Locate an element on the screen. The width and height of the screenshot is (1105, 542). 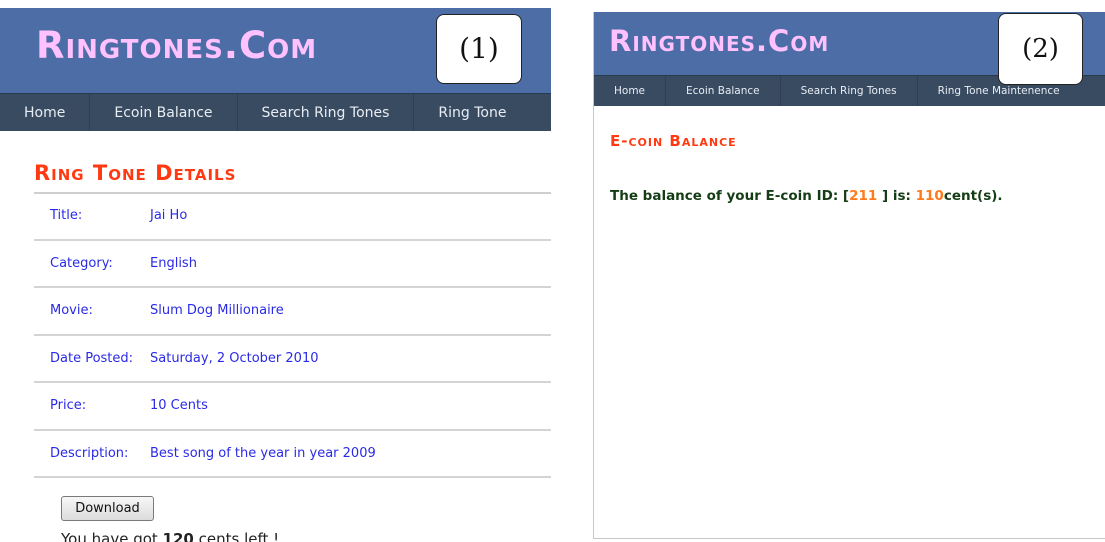
nav-ring-tone-maintenance: Ring Tone is located at coordinates (472, 112).